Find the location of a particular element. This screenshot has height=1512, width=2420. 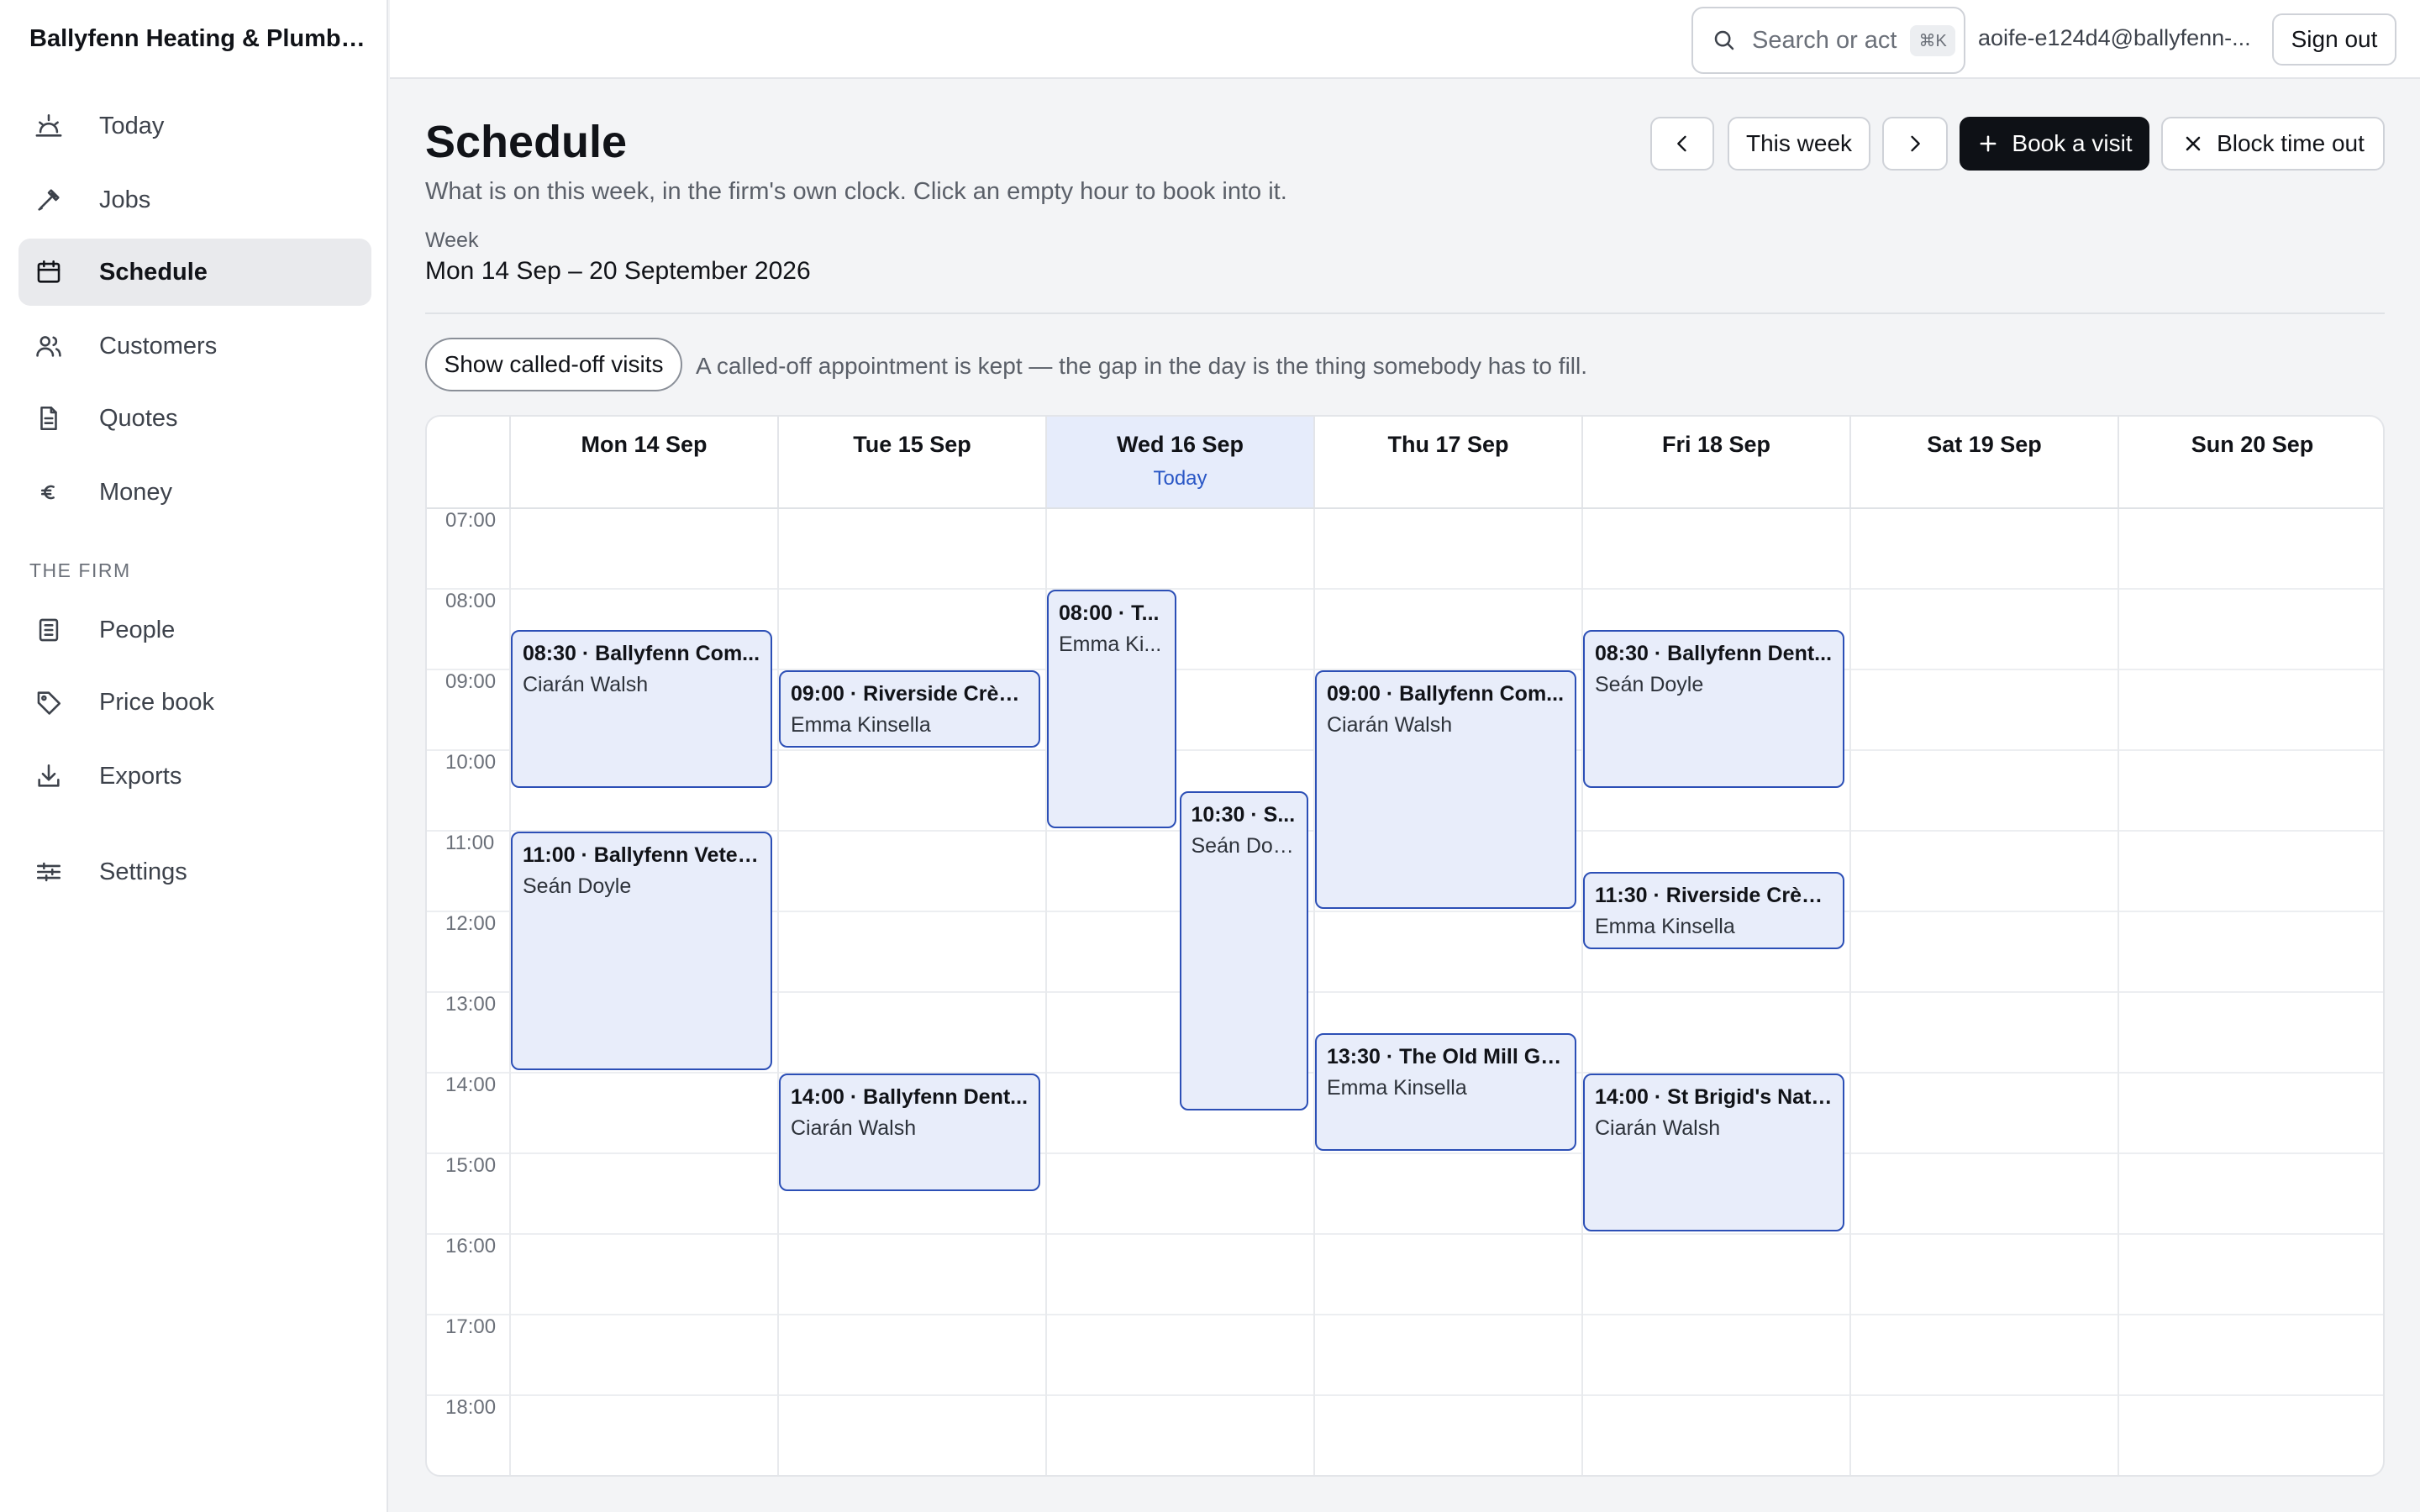

appointment-title: 09:00 · Riverside Crèche is located at coordinates (909, 694).